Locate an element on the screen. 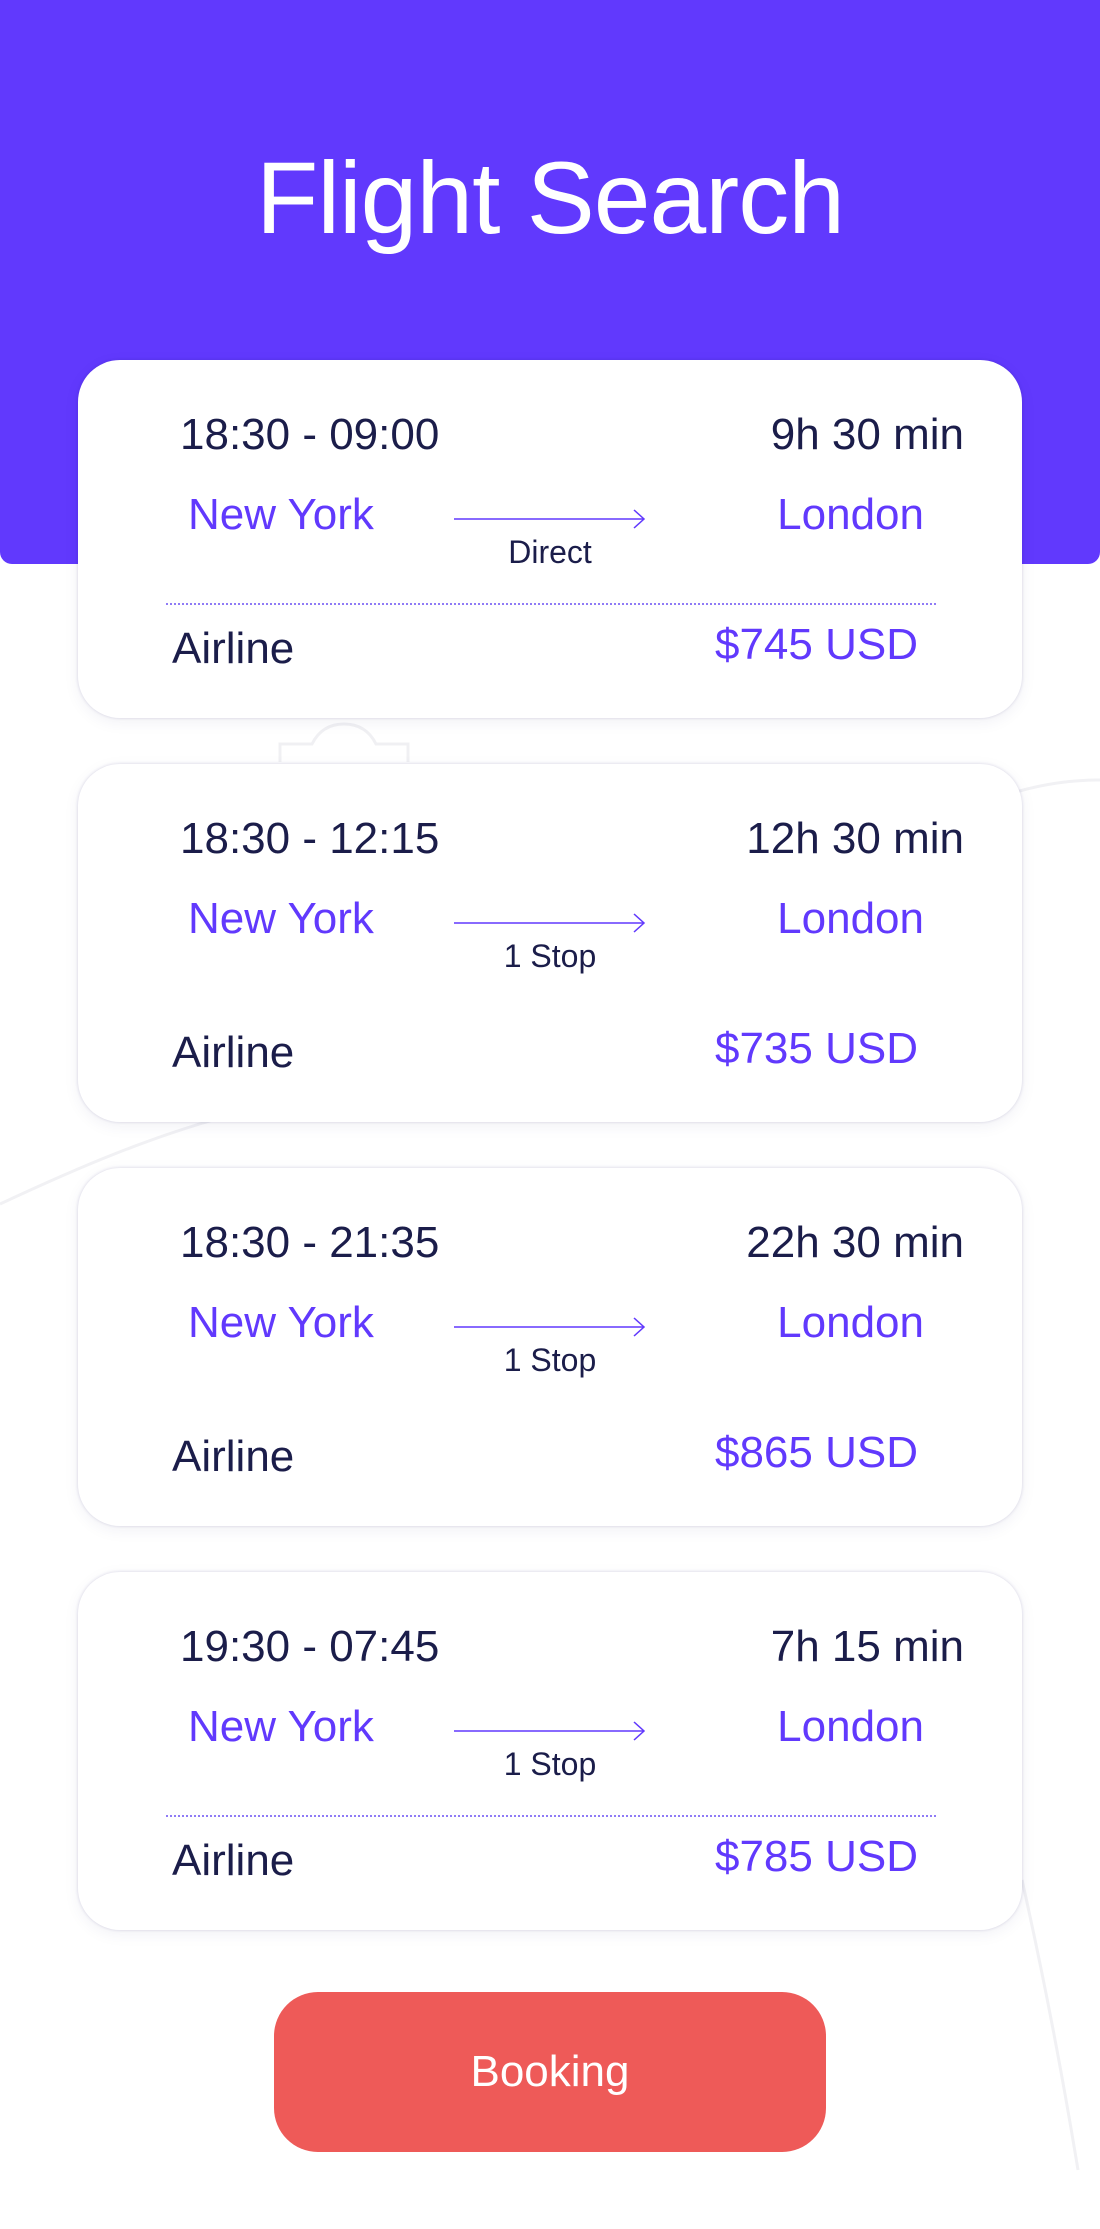 Image resolution: width=1100 pixels, height=2229 pixels. flight-times: 18:30 - 09:00 is located at coordinates (310, 434).